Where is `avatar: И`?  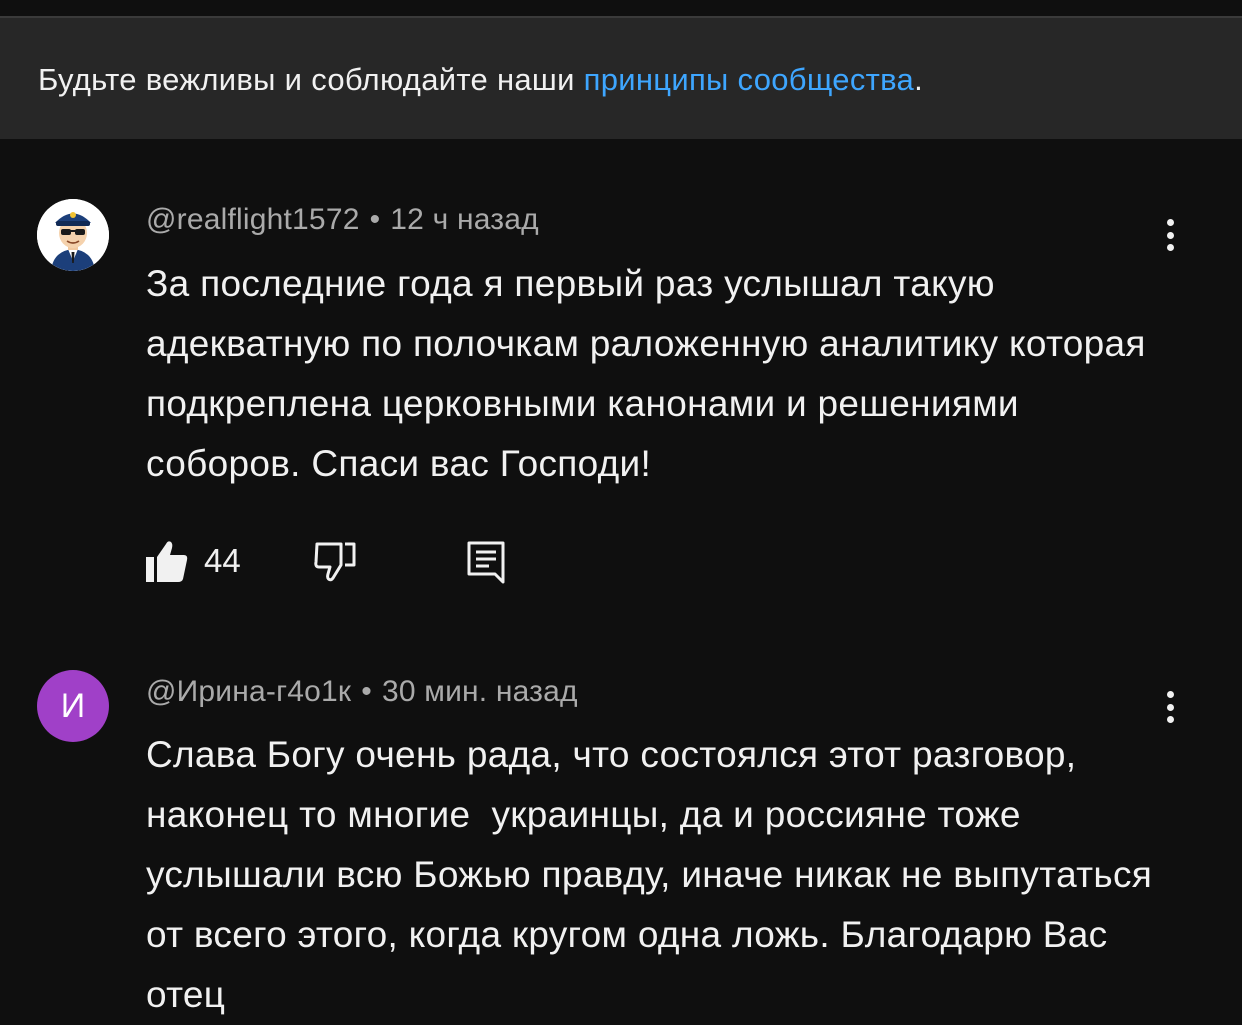
avatar: И is located at coordinates (73, 706).